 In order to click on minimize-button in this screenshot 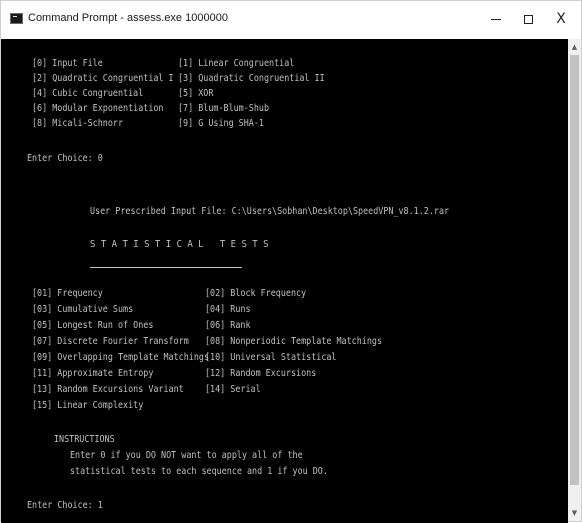, I will do `click(496, 19)`.